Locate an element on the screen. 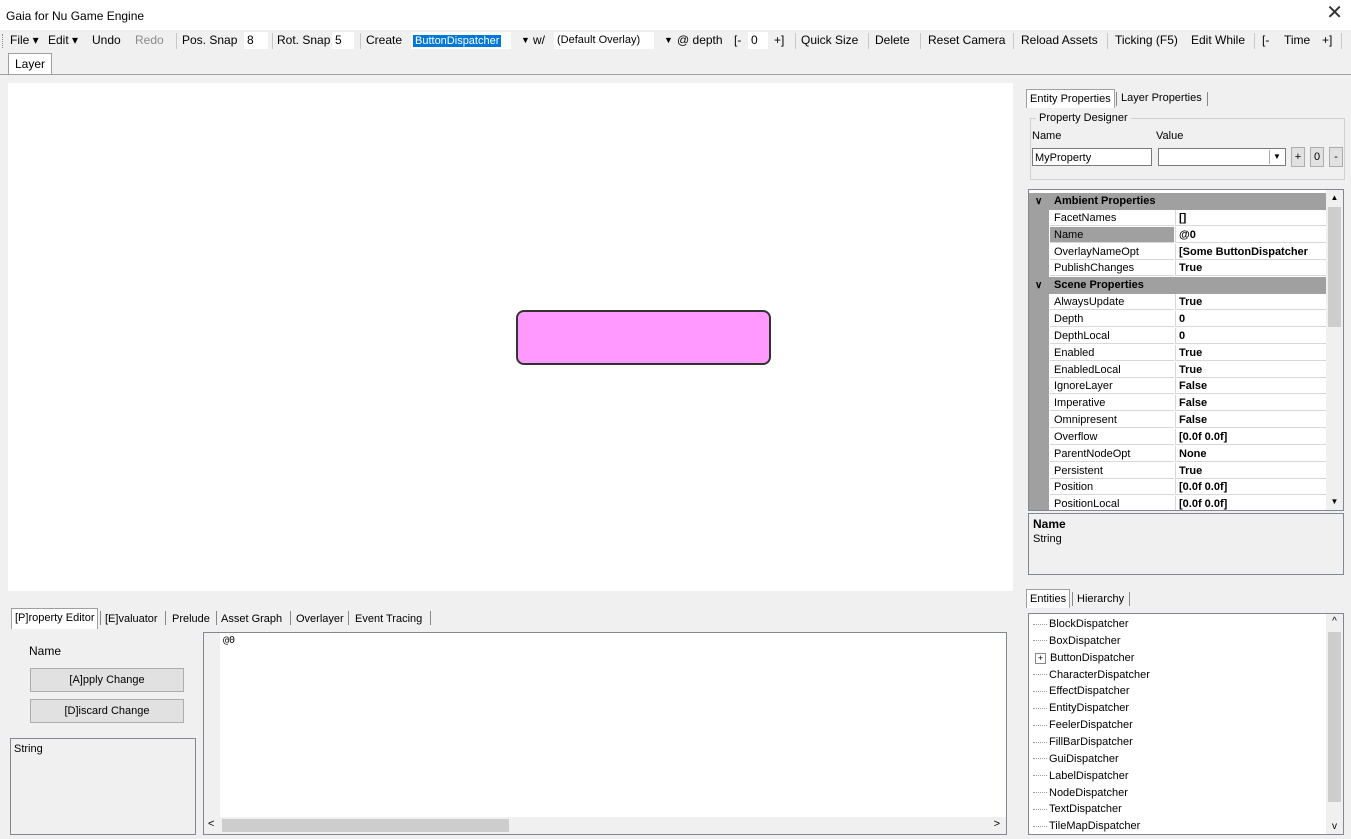 The height and width of the screenshot is (839, 1351). chevron-down-icon: ▼ is located at coordinates (1276, 157).